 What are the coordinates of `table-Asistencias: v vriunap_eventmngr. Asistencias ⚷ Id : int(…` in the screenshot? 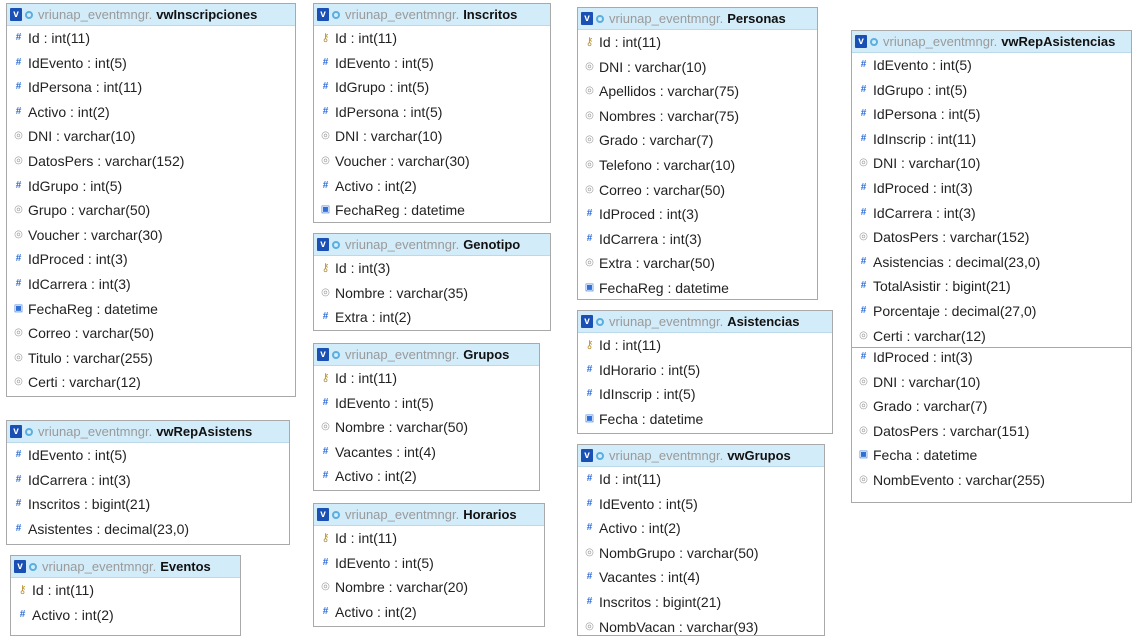 It's located at (705, 372).